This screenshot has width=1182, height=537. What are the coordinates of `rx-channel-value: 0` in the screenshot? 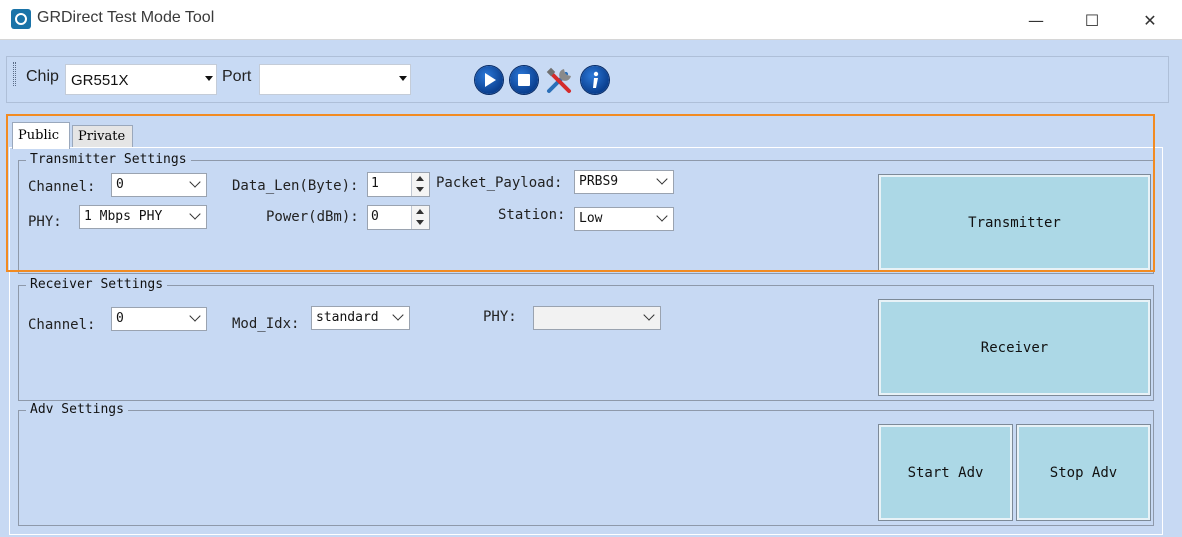 It's located at (120, 318).